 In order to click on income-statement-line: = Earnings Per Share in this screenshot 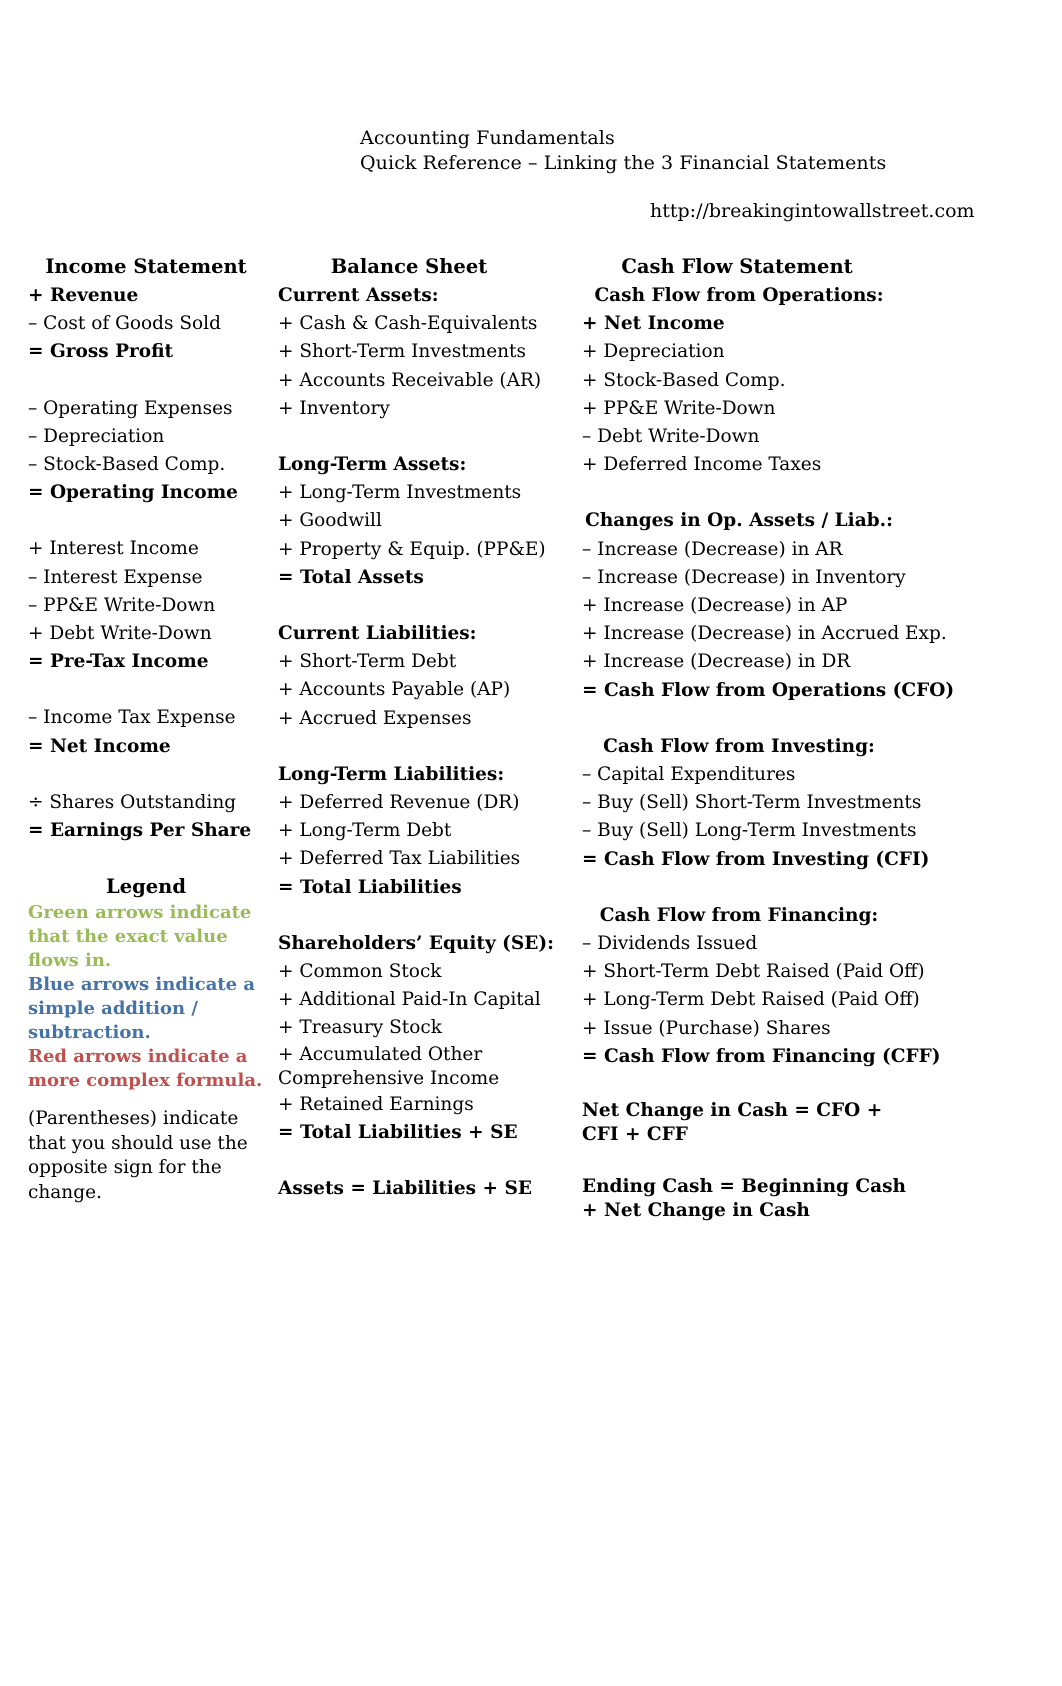, I will do `click(140, 831)`.